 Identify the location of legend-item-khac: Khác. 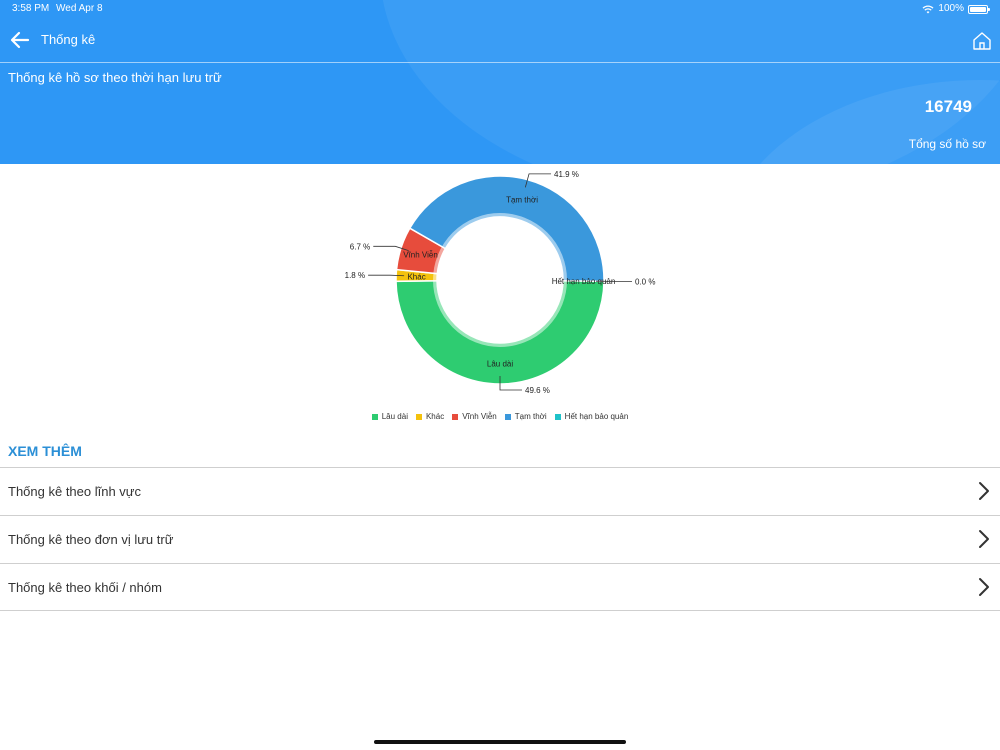
(430, 417).